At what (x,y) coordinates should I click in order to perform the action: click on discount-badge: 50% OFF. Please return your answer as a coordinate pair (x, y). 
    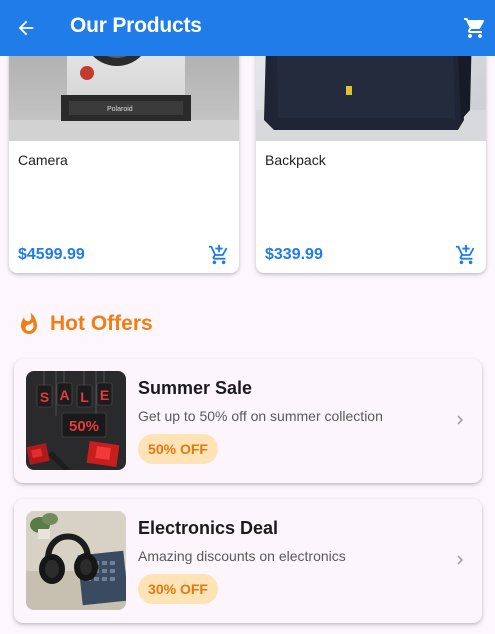
    Looking at the image, I should click on (178, 449).